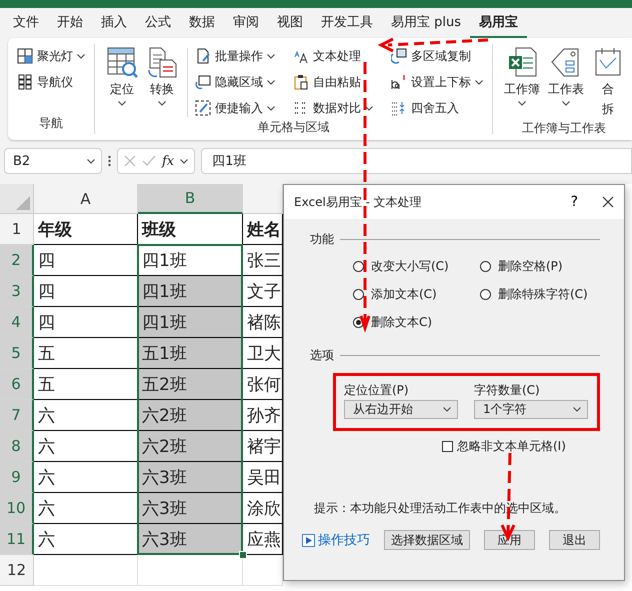 This screenshot has width=632, height=591. I want to click on table-cell: 张三, so click(263, 260).